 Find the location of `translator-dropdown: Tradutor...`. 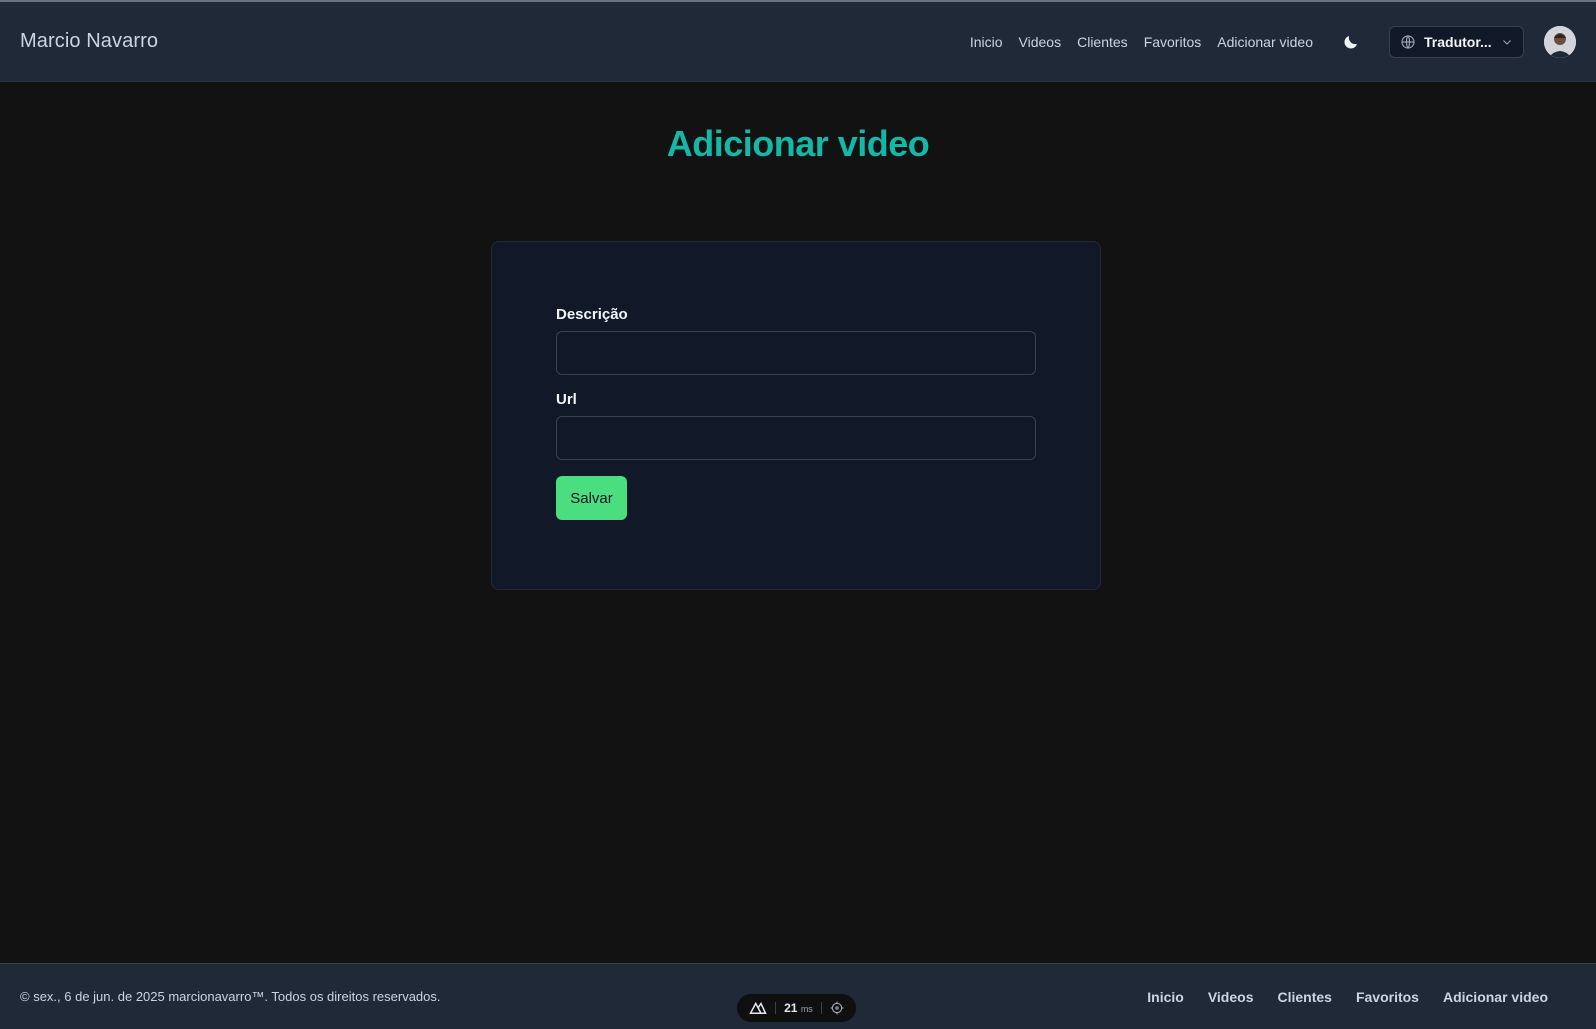

translator-dropdown: Tradutor... is located at coordinates (1456, 41).